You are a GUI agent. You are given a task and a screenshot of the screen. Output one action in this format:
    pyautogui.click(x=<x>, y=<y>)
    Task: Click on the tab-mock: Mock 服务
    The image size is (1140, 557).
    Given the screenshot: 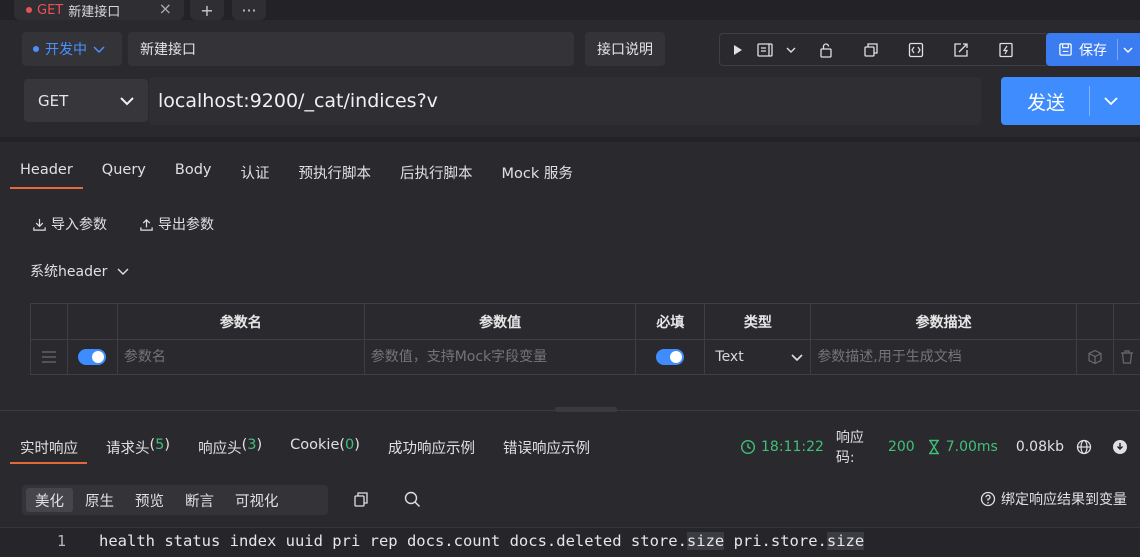 What is the action you would take?
    pyautogui.click(x=536, y=175)
    